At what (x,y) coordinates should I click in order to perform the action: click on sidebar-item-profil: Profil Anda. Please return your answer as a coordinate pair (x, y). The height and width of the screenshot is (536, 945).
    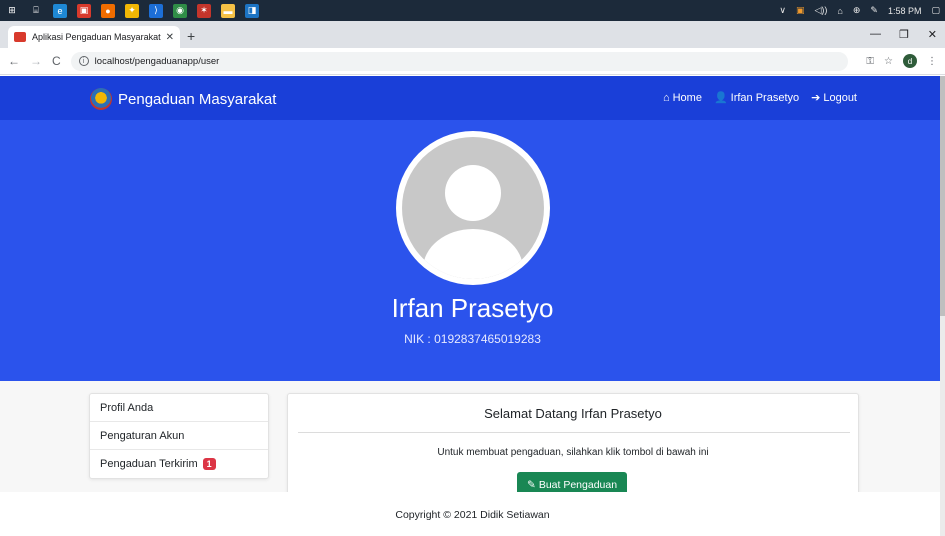
    Looking at the image, I should click on (179, 408).